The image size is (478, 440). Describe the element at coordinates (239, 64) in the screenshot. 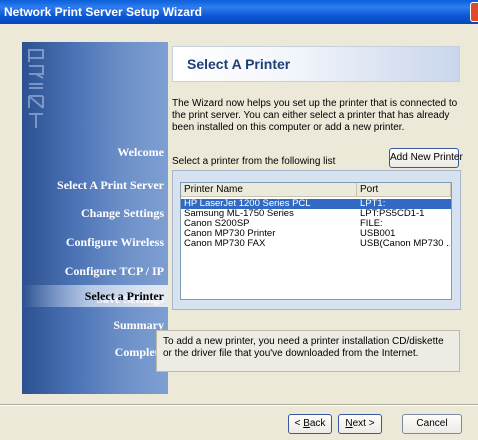

I see `page-title: Select A Printer` at that location.